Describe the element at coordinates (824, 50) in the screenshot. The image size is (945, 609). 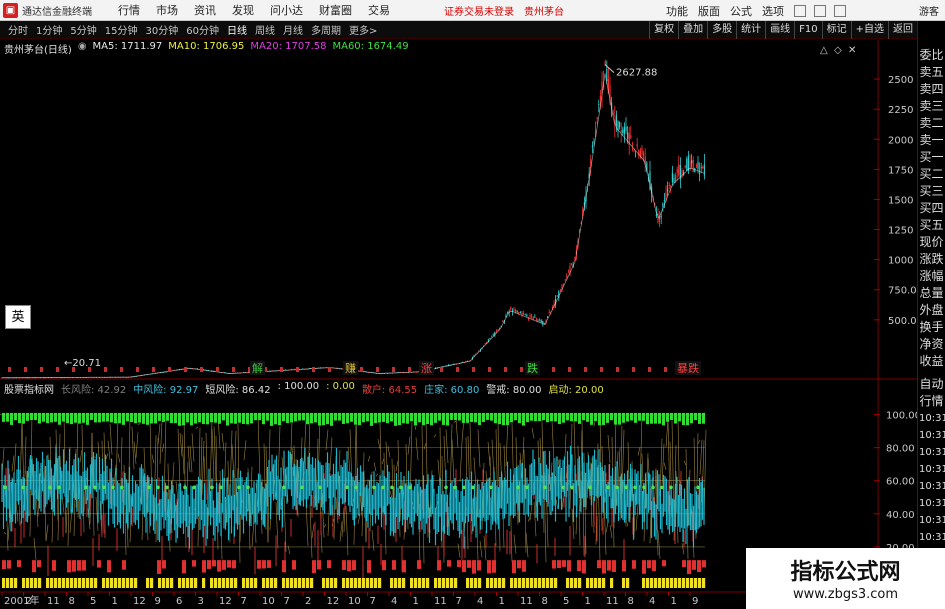
I see `arrow-icon: △` at that location.